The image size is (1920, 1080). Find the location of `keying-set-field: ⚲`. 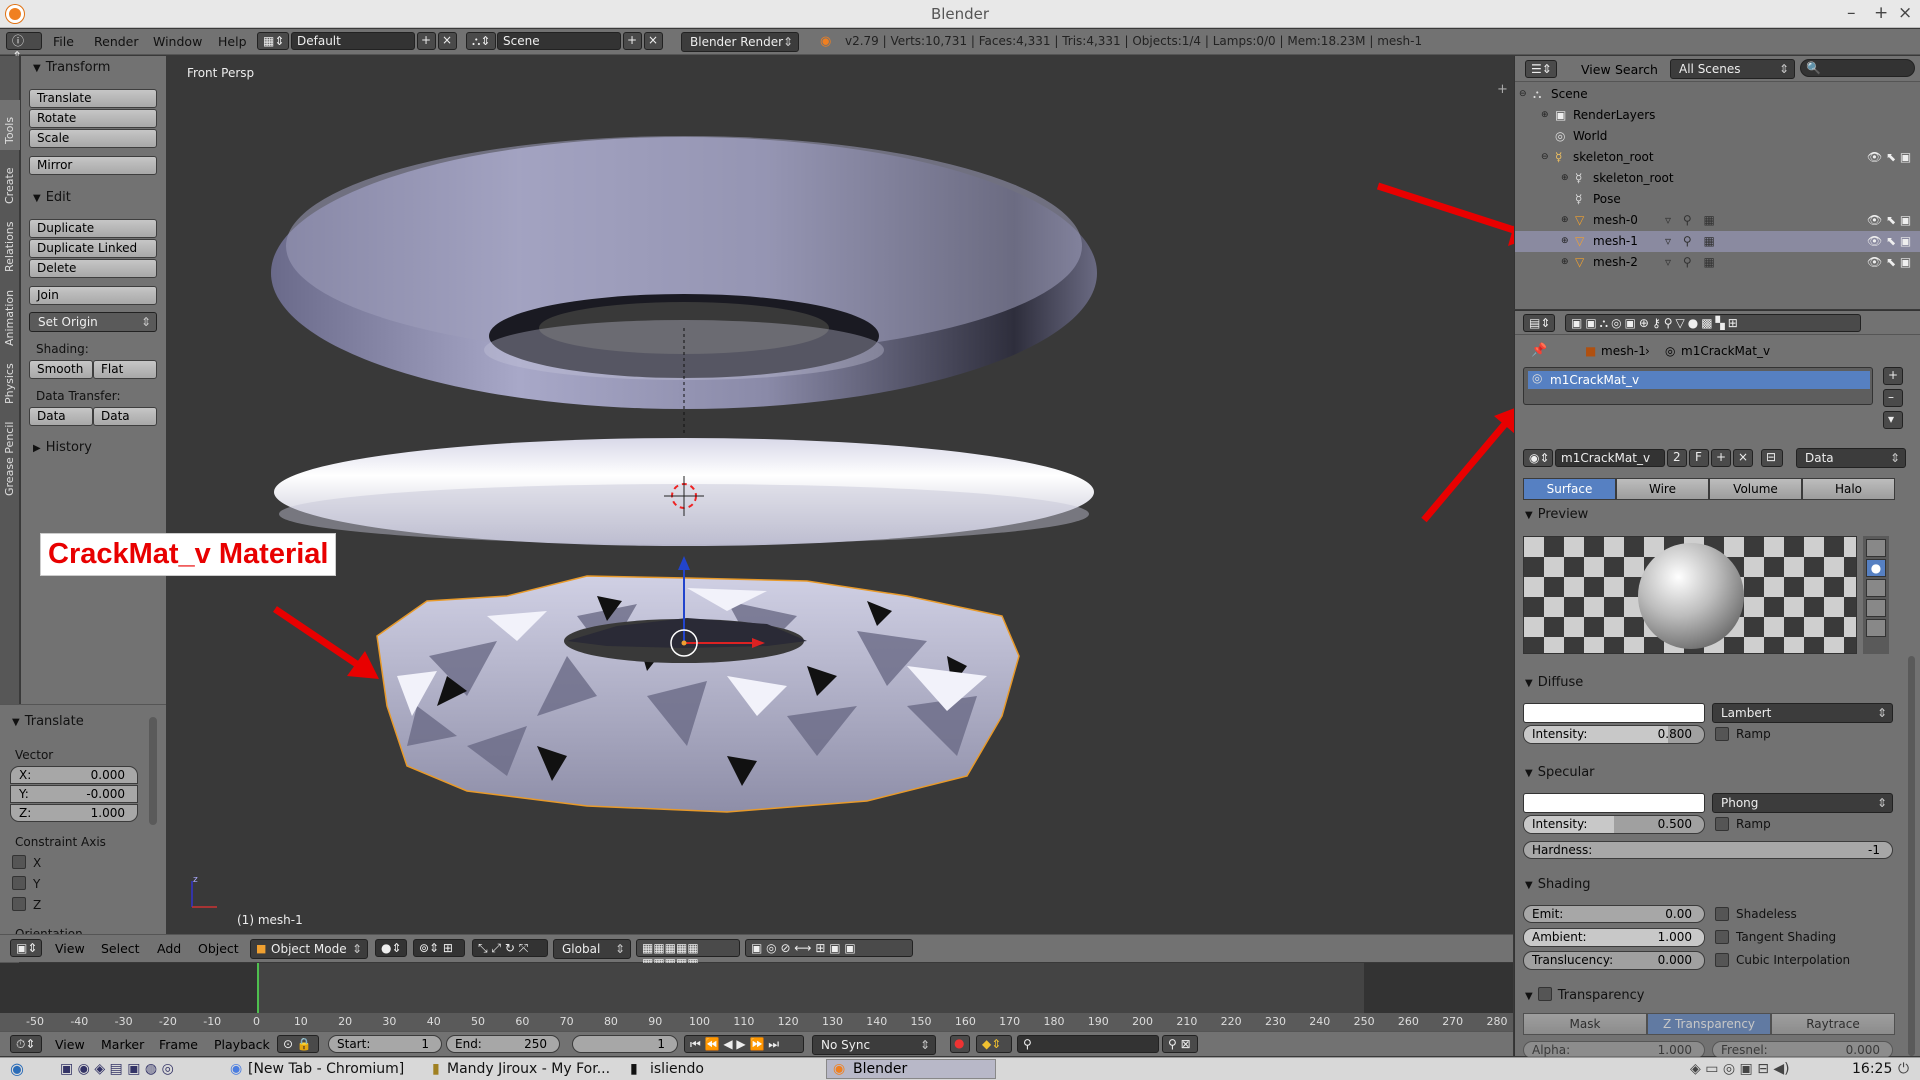

keying-set-field: ⚲ is located at coordinates (1088, 1044).